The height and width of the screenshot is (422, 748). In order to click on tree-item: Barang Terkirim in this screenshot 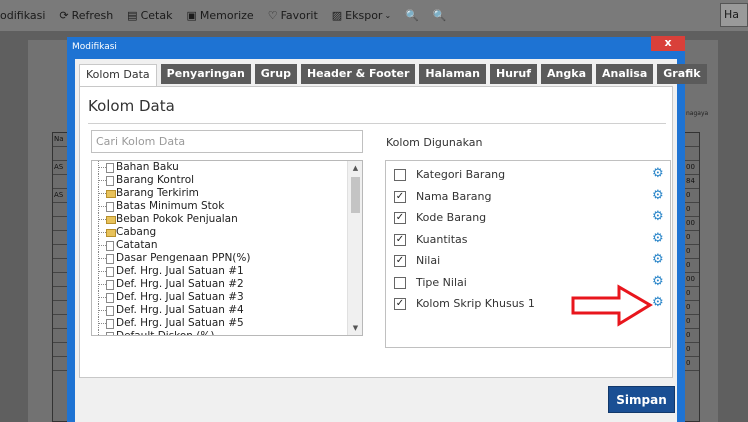, I will do `click(227, 193)`.